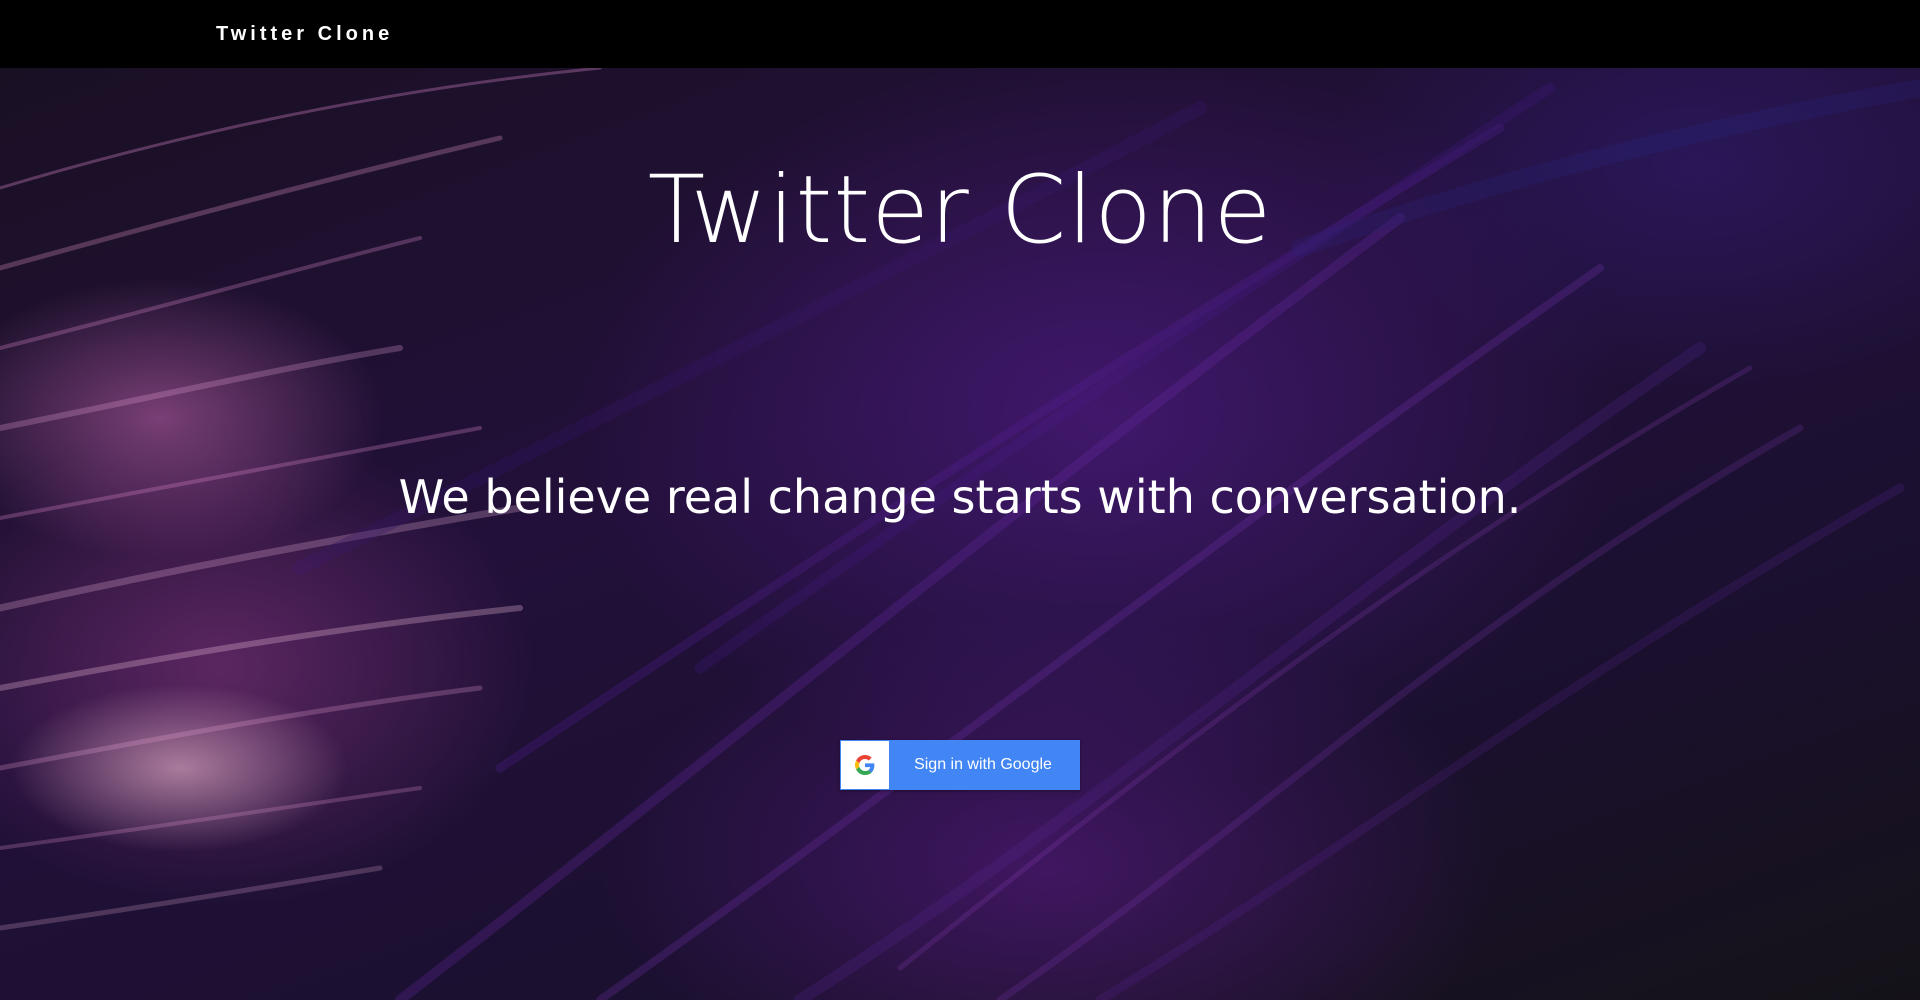 This screenshot has width=1920, height=1000. I want to click on google-signin-button: Sign in with Google, so click(960, 765).